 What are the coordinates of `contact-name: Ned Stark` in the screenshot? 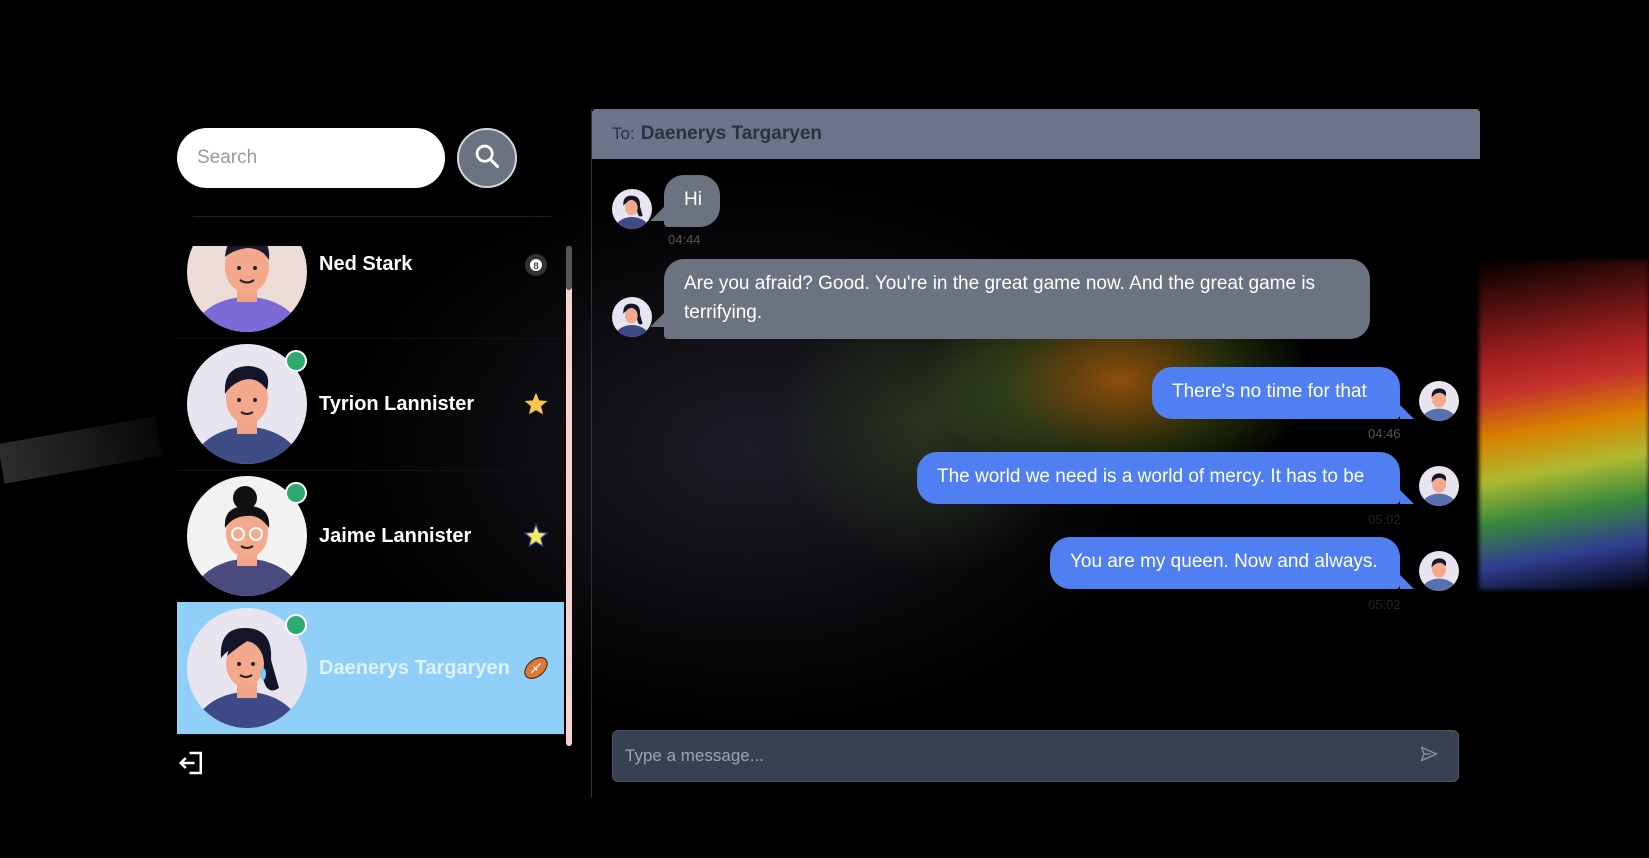 It's located at (366, 263).